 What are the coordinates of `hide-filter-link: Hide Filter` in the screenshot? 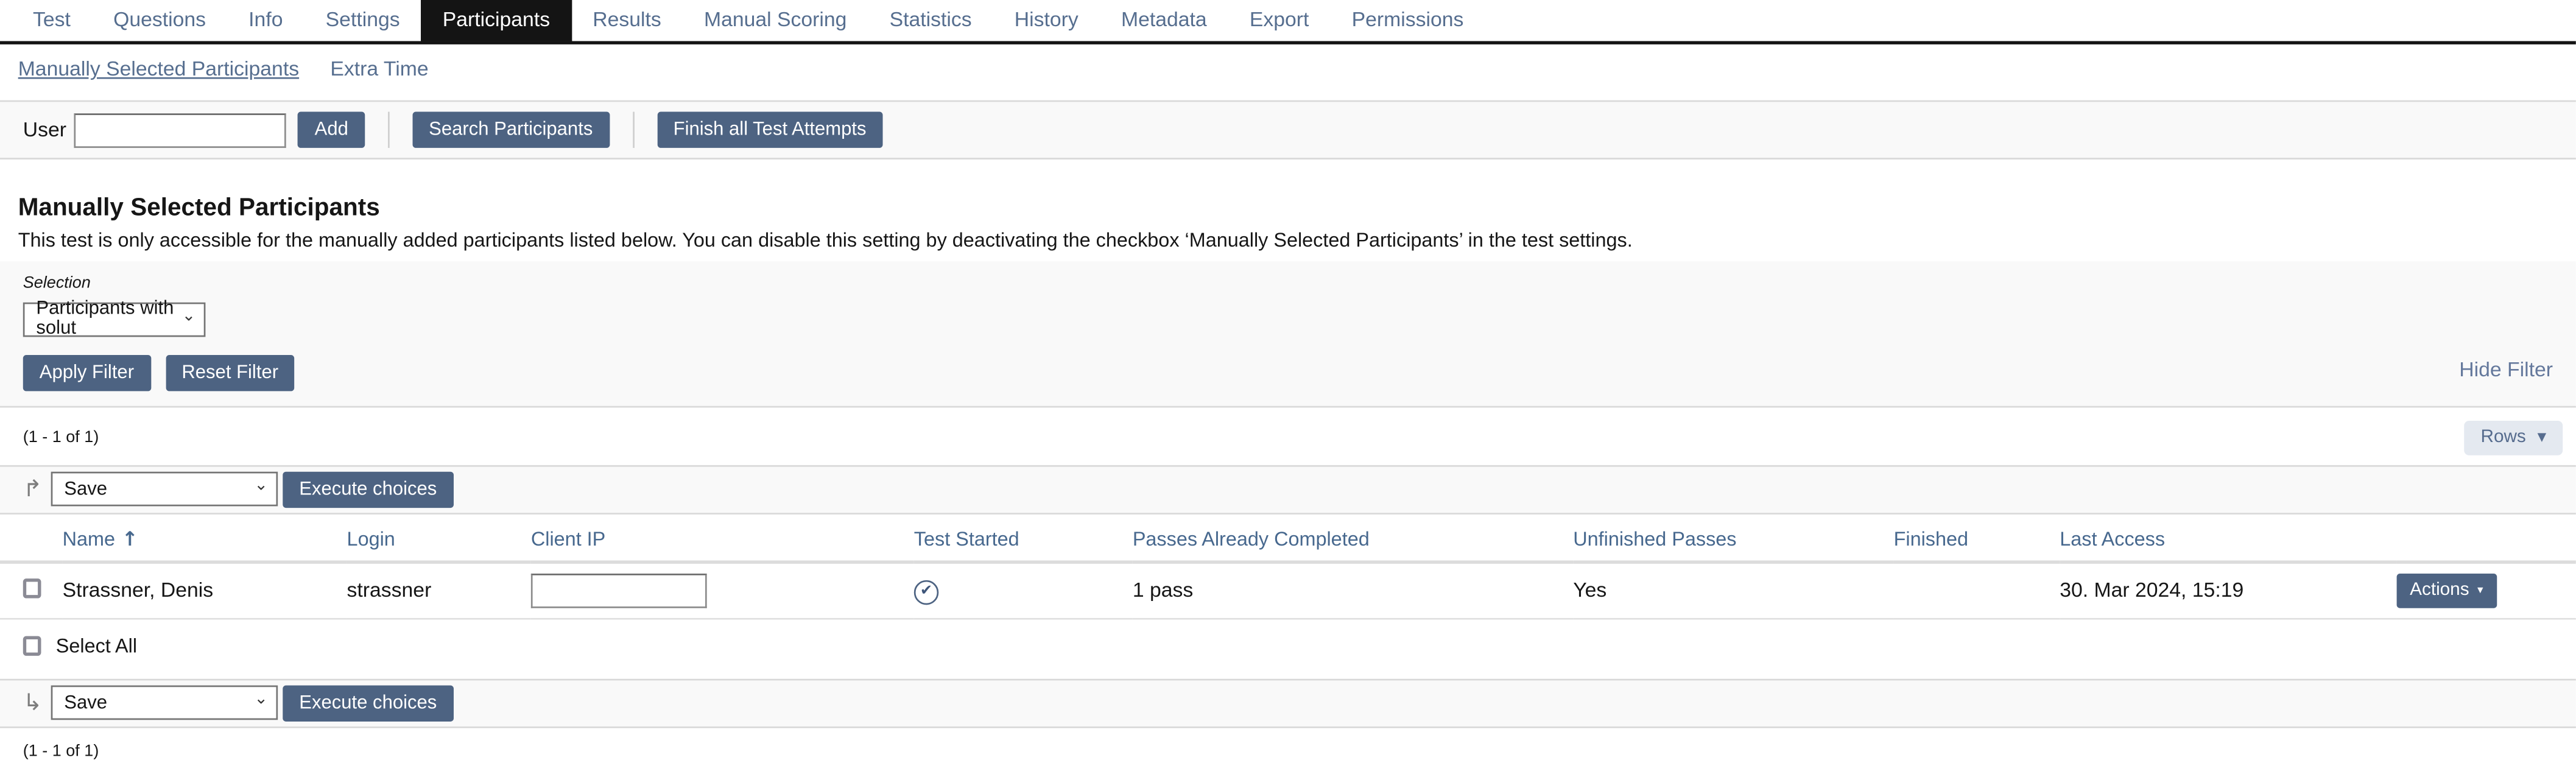 It's located at (2506, 369).